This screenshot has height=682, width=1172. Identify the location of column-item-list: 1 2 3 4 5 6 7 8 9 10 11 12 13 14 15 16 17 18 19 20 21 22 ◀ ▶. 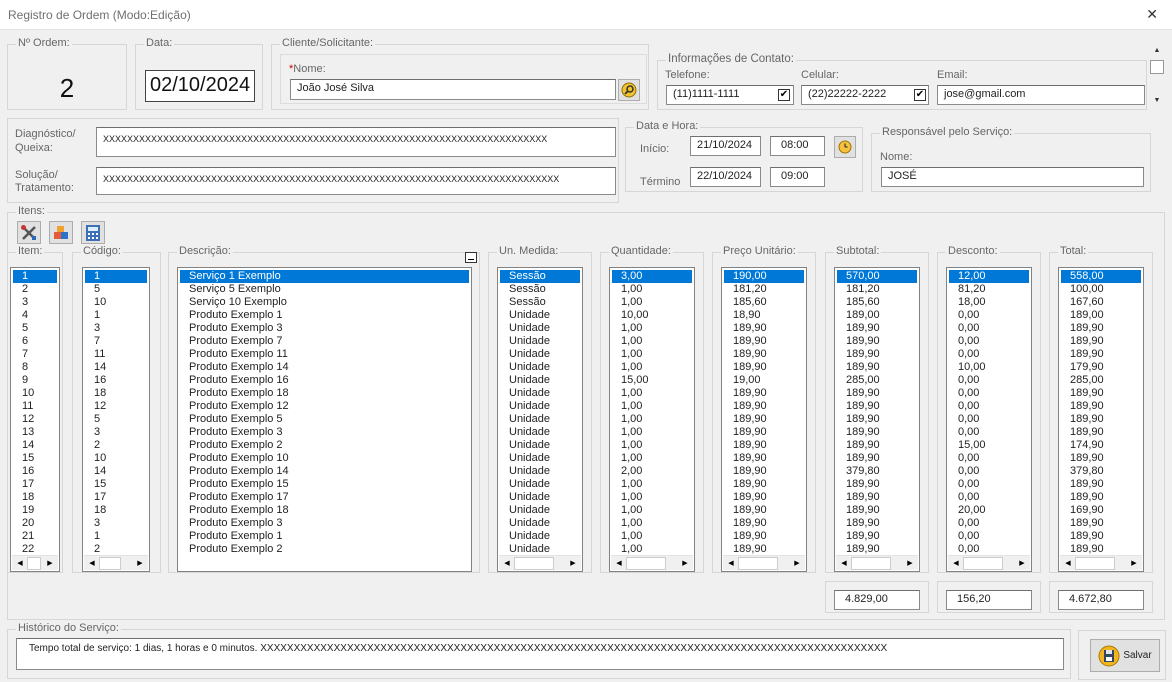
(35, 412).